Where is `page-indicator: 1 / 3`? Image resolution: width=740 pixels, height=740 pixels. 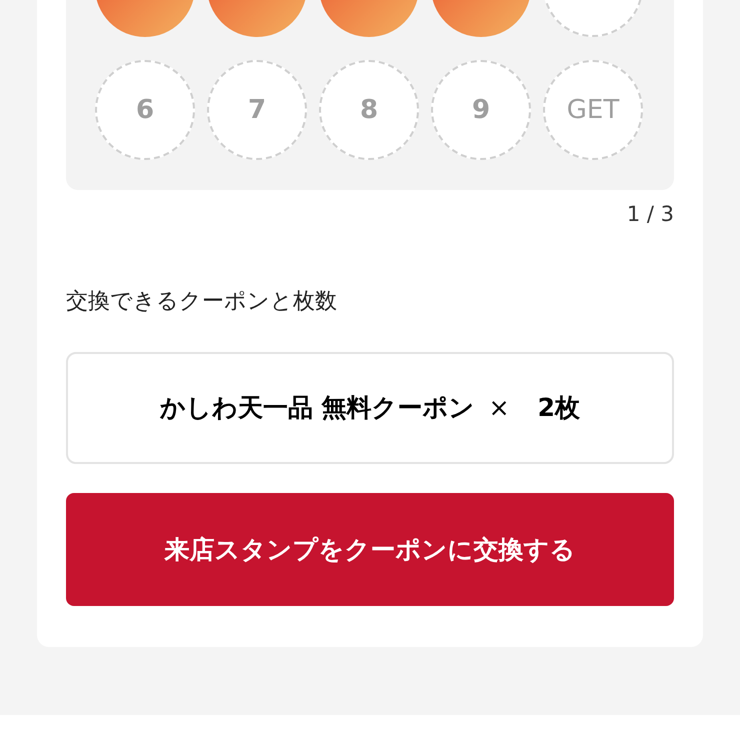
page-indicator: 1 / 3 is located at coordinates (650, 214).